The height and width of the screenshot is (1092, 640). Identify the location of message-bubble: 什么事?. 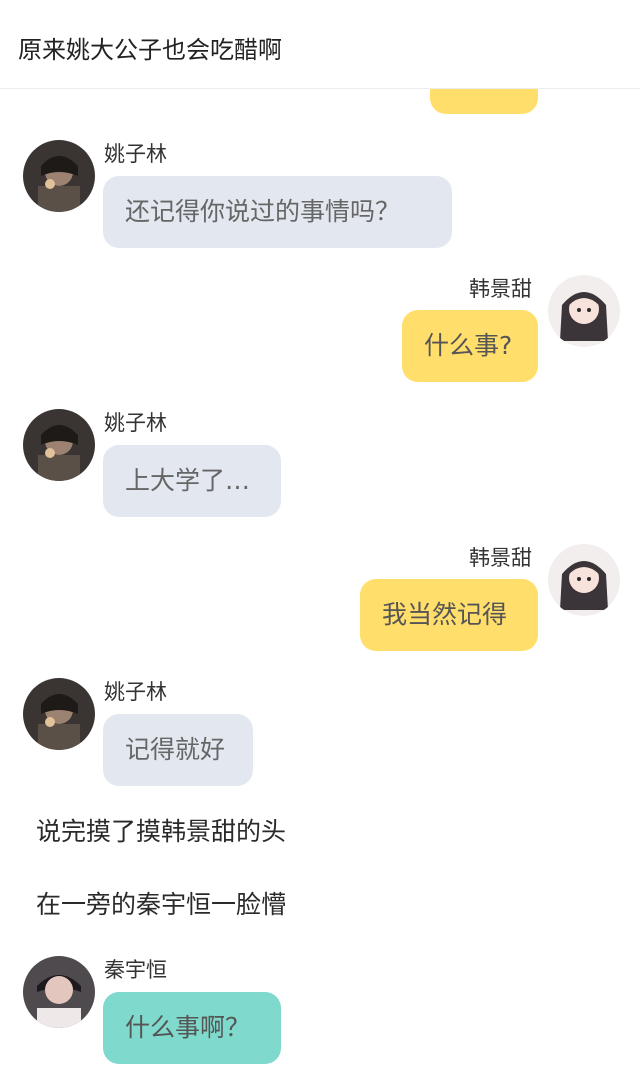
(470, 346).